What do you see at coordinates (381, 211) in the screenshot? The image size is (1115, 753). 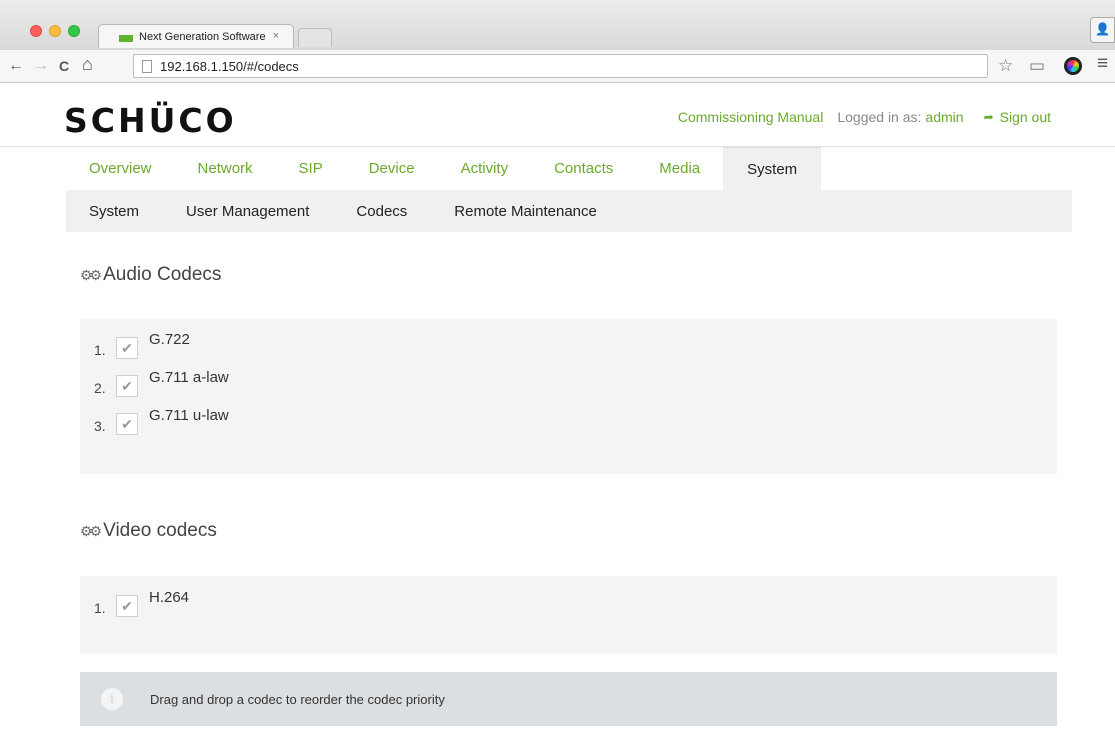 I see `subtab-codecs: Codecs` at bounding box center [381, 211].